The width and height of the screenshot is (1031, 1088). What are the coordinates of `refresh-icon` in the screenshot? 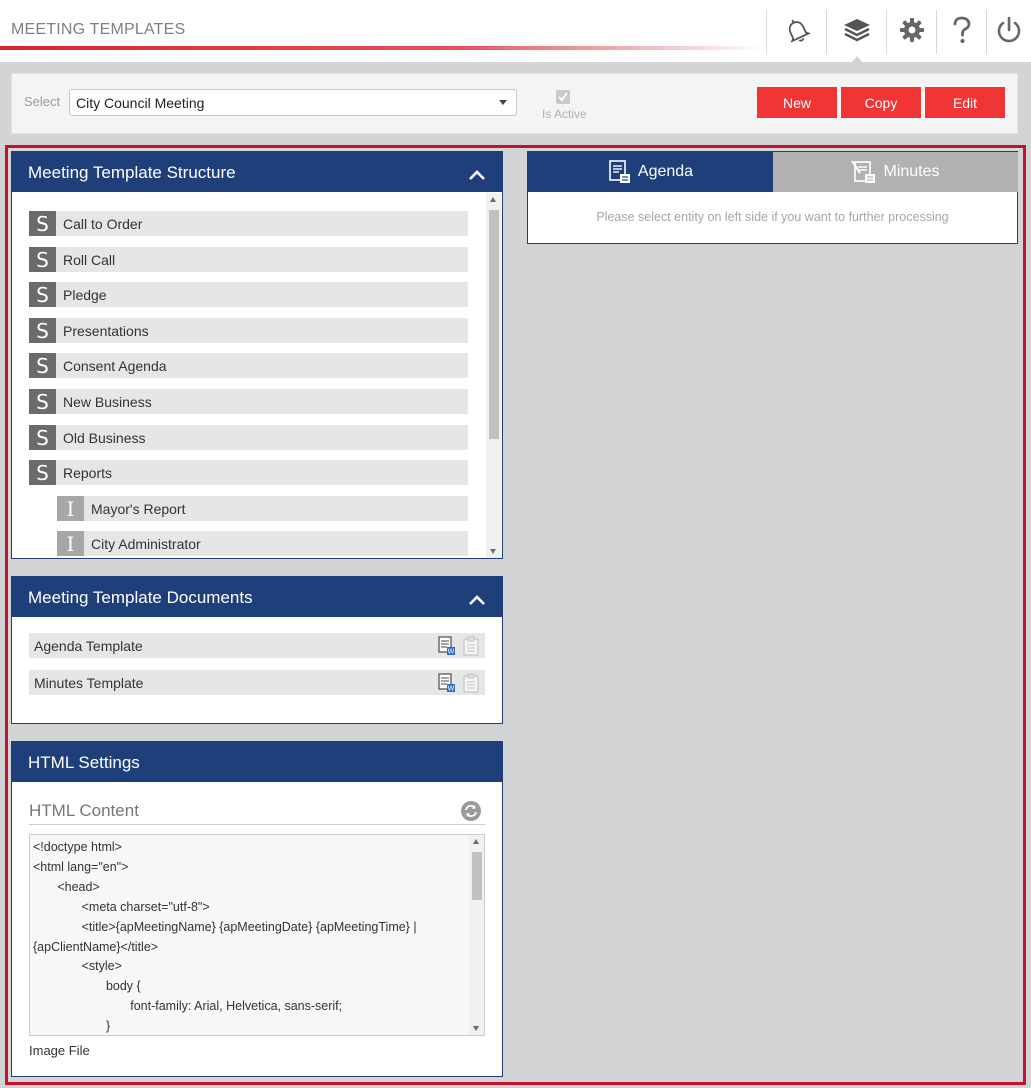 It's located at (471, 811).